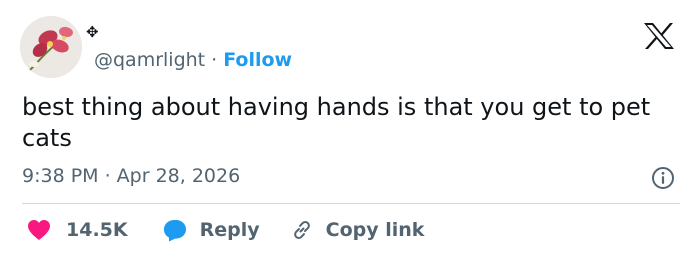 The image size is (700, 256). I want to click on reply-button: Reply, so click(211, 230).